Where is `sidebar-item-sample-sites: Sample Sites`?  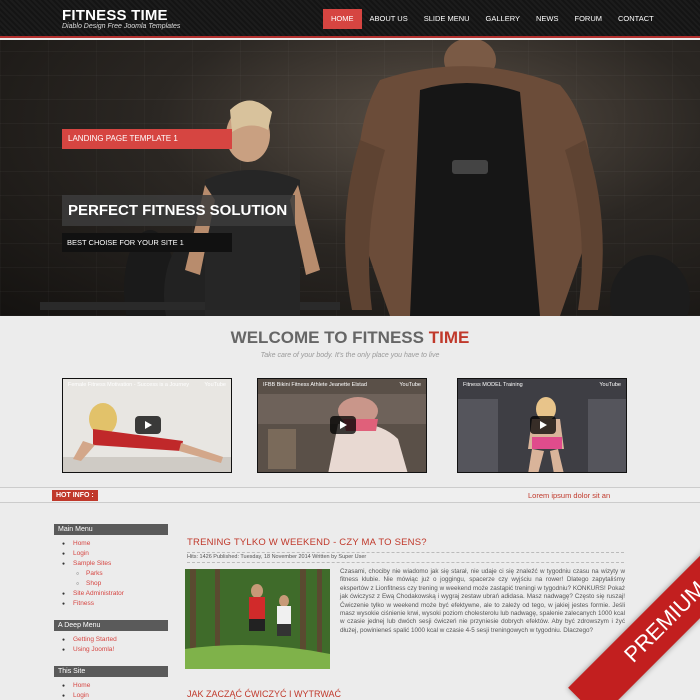
sidebar-item-sample-sites: Sample Sites is located at coordinates (93, 564).